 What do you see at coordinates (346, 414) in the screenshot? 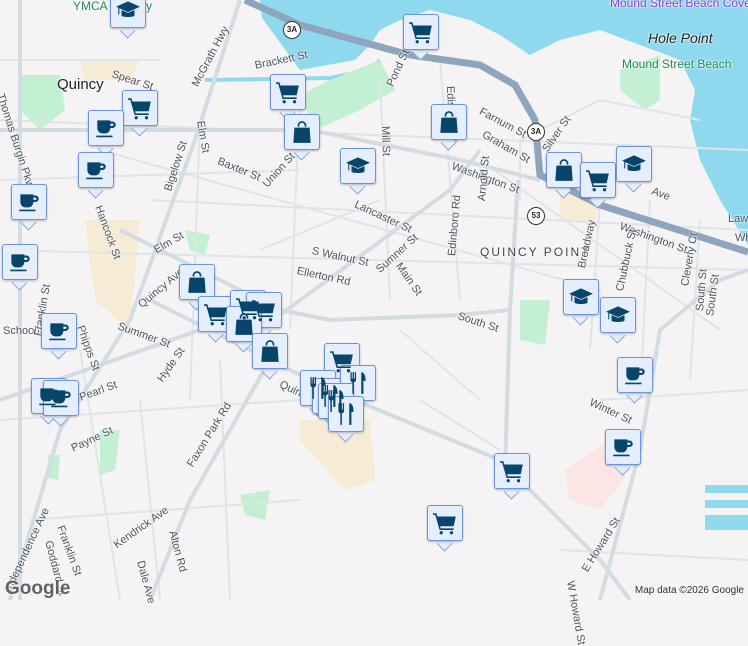
I see `restaurant-icon` at bounding box center [346, 414].